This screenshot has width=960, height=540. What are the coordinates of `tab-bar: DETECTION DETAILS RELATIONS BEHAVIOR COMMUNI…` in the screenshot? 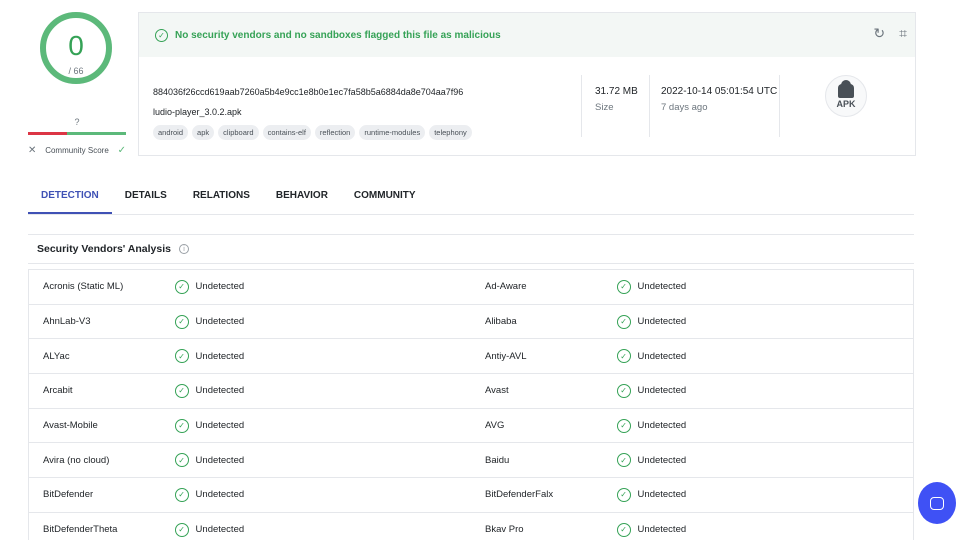 It's located at (471, 197).